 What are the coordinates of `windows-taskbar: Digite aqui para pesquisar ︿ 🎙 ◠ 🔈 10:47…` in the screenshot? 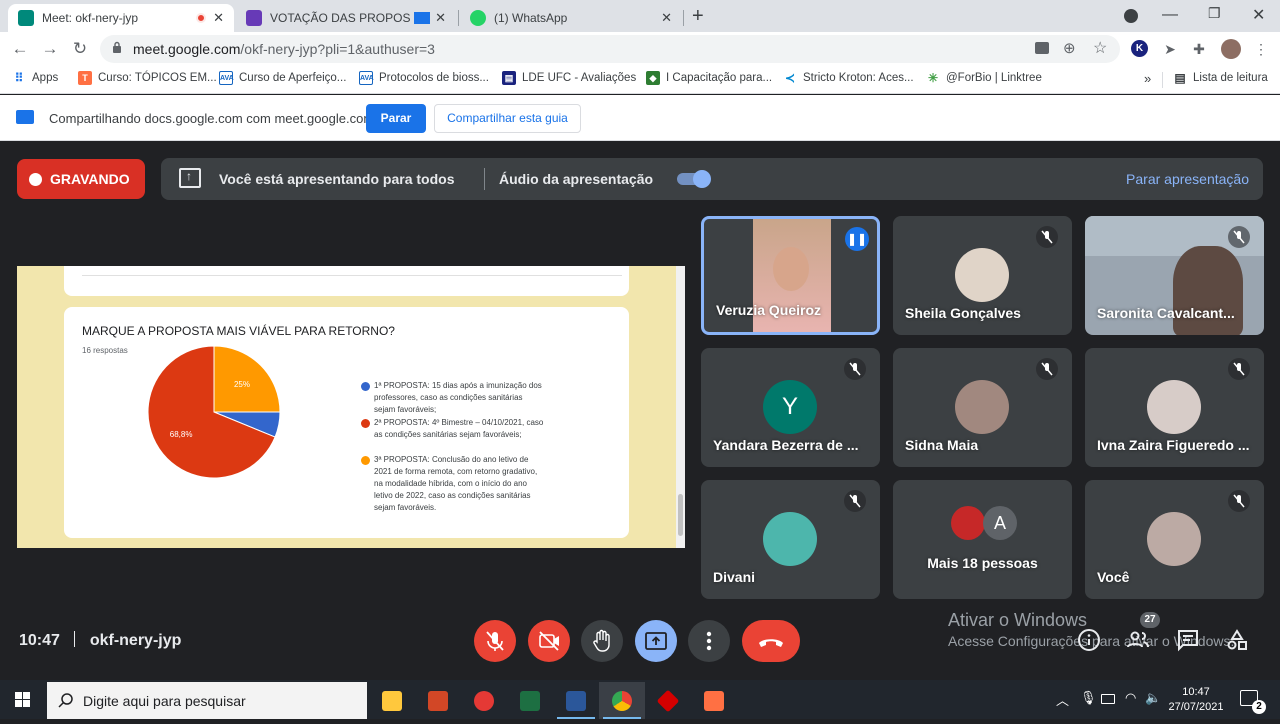 It's located at (640, 699).